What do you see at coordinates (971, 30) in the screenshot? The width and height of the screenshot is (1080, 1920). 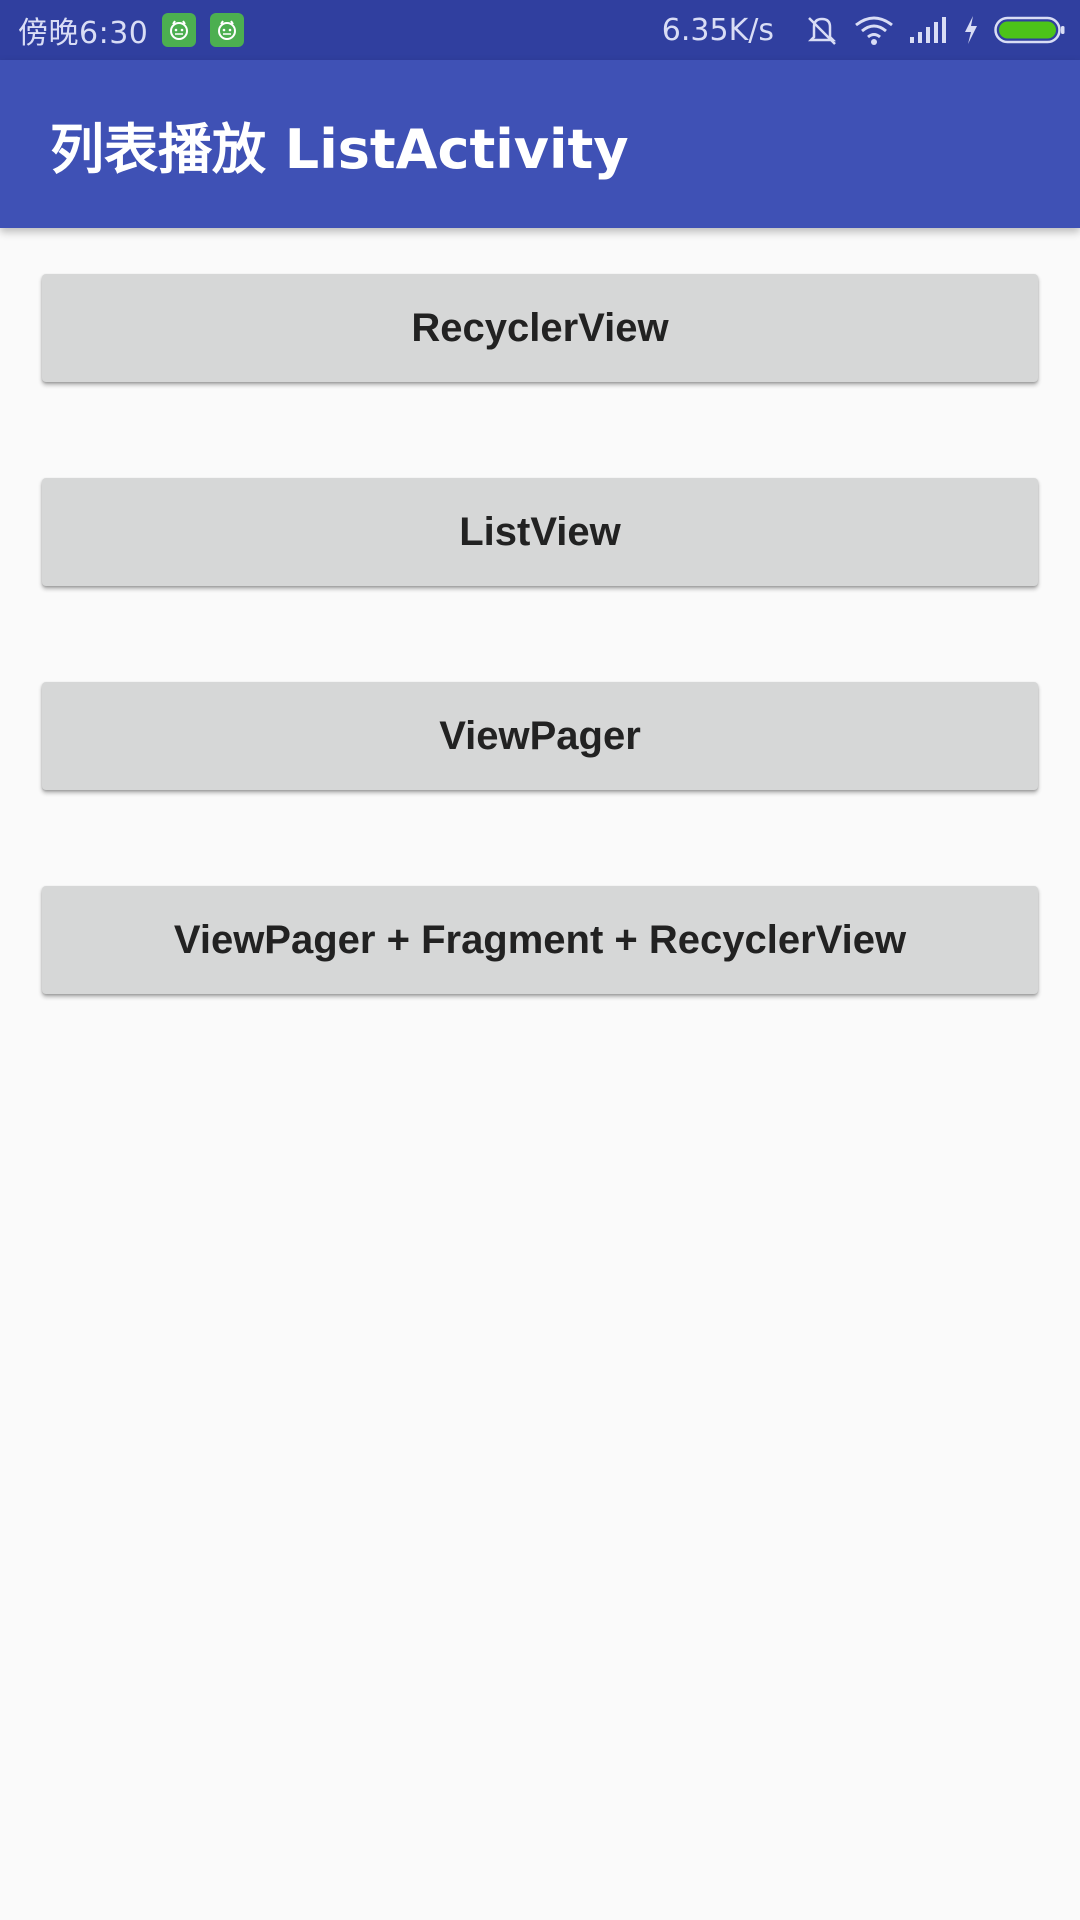 I see `charging-icon` at bounding box center [971, 30].